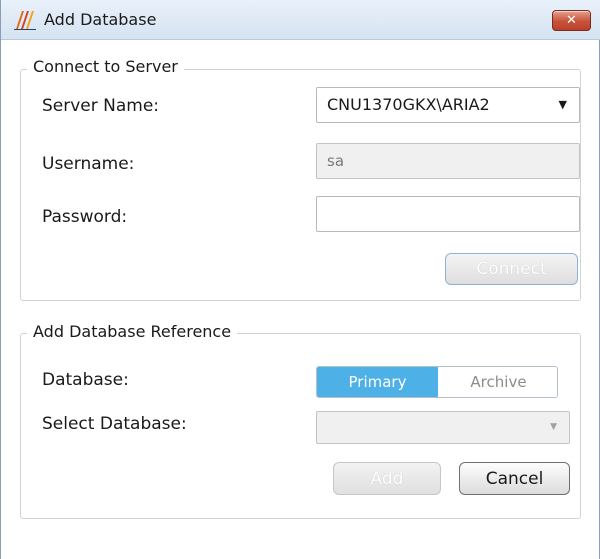 This screenshot has width=600, height=559. What do you see at coordinates (88, 164) in the screenshot?
I see `username-label: Username:` at bounding box center [88, 164].